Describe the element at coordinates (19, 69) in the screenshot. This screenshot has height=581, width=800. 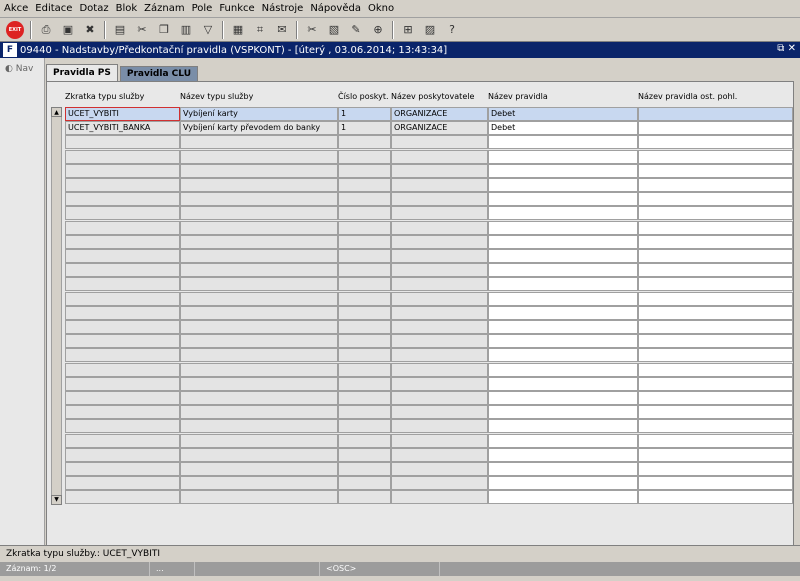
I see `nav-label: ◐ Nav` at that location.